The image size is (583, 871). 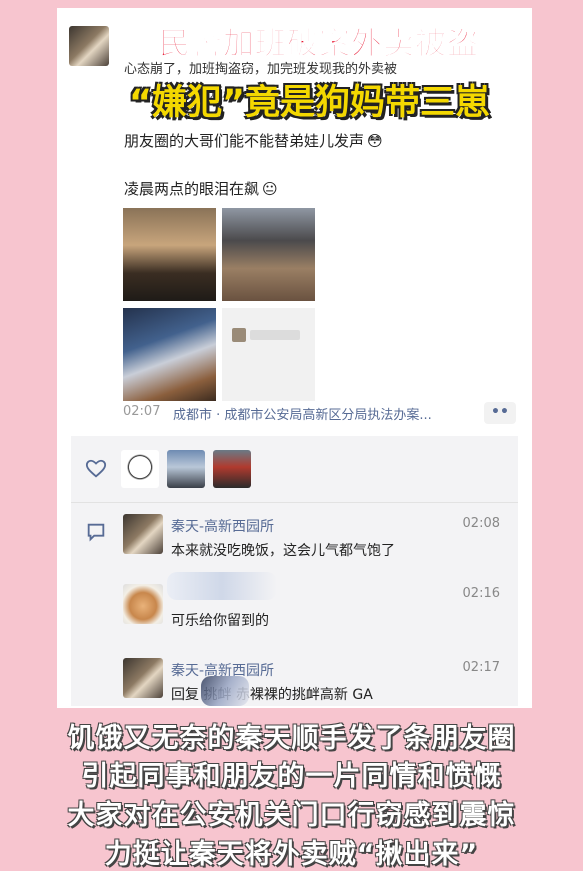 I want to click on post-photo-4-chat-screenshot, so click(x=268, y=354).